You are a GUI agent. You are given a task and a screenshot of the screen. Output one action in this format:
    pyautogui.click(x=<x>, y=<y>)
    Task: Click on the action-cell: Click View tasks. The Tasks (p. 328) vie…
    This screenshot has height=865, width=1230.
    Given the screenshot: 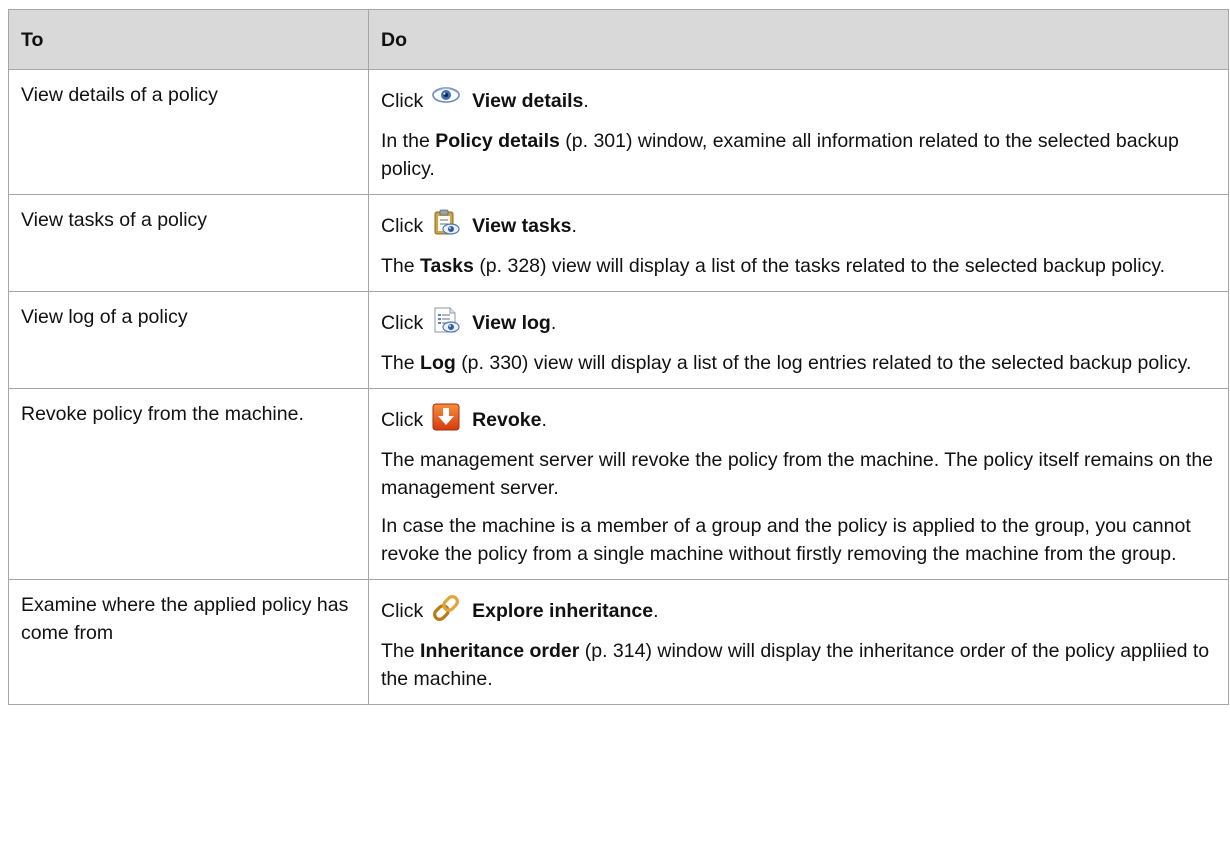 What is the action you would take?
    pyautogui.click(x=798, y=243)
    